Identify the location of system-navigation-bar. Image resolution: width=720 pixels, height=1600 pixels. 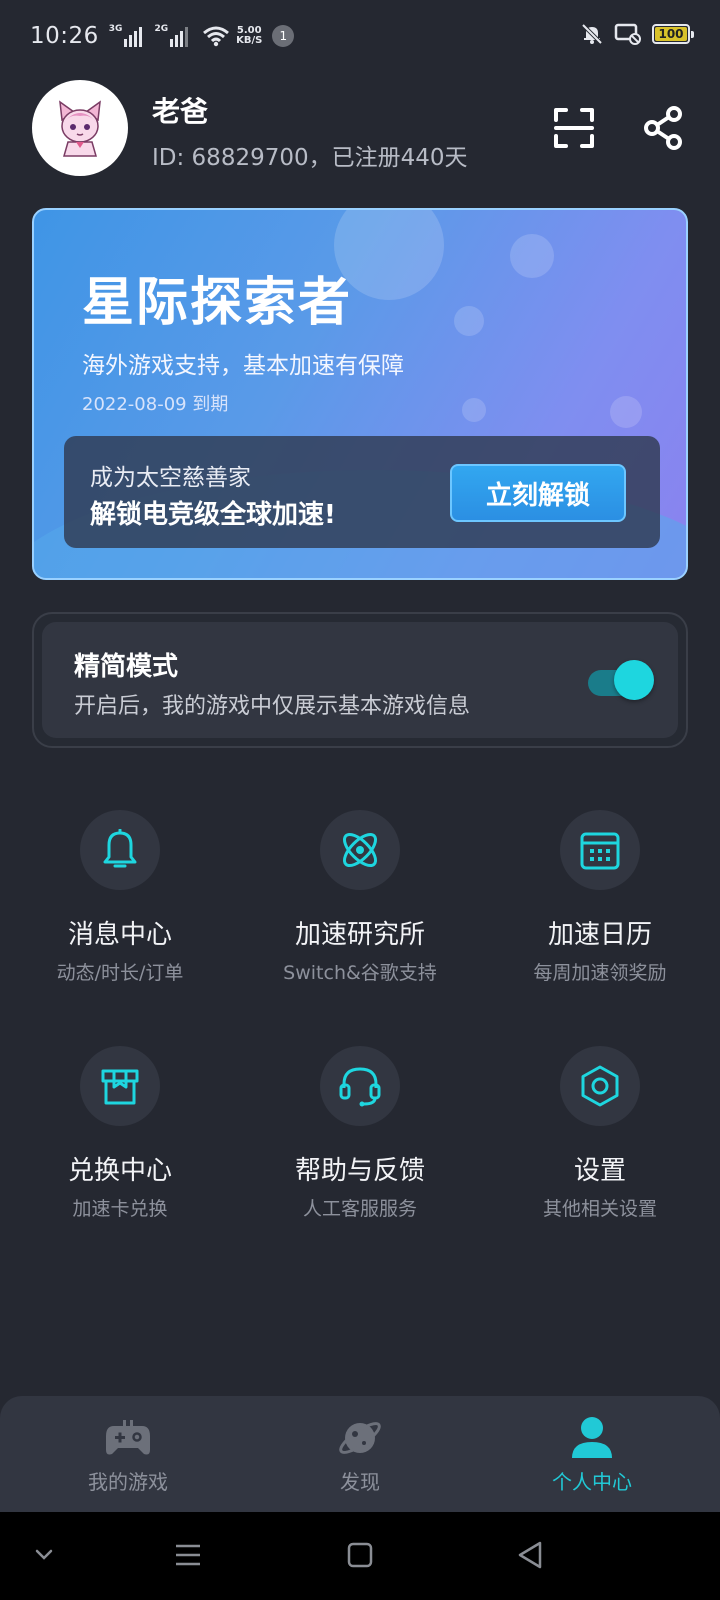
(360, 1556).